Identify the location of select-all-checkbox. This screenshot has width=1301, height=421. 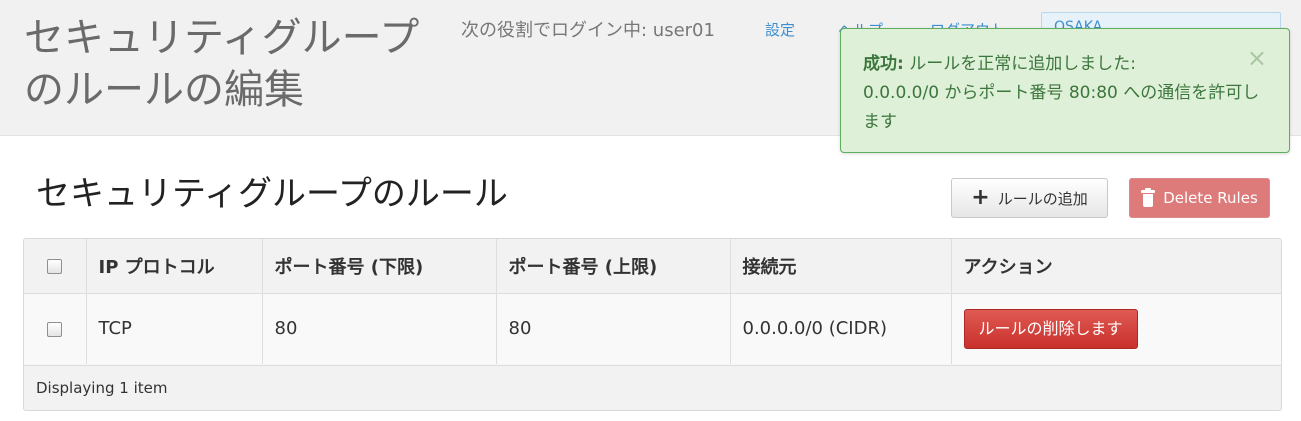
(55, 266).